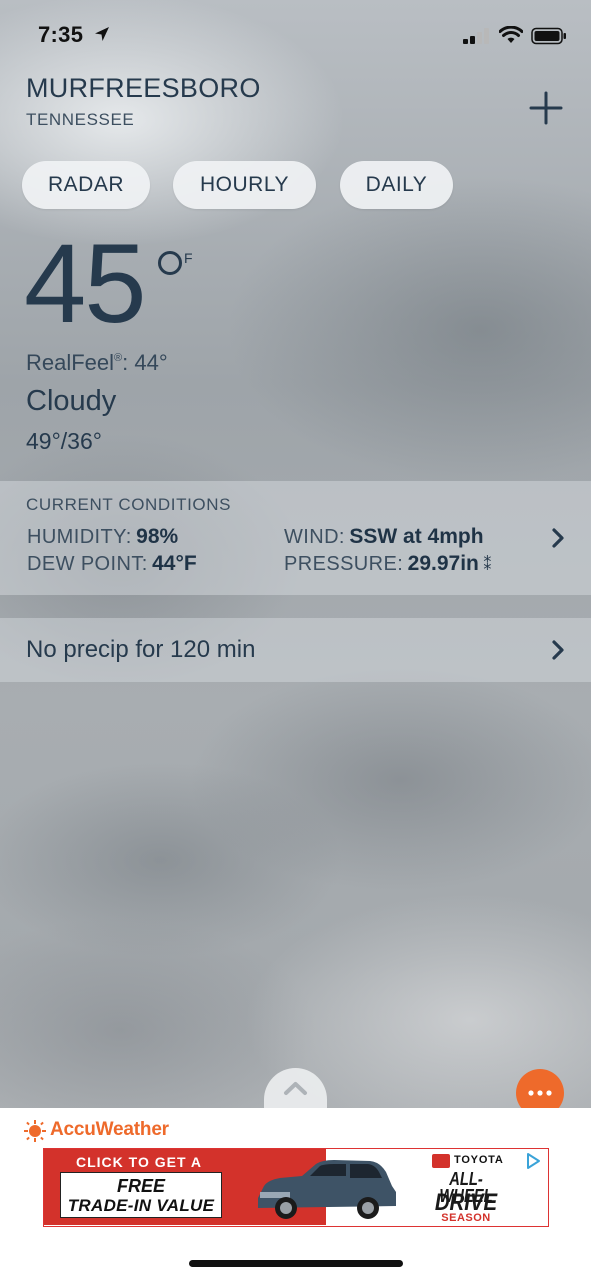 The width and height of the screenshot is (591, 1280). What do you see at coordinates (145, 362) in the screenshot?
I see `realfeel-value: : 44°` at bounding box center [145, 362].